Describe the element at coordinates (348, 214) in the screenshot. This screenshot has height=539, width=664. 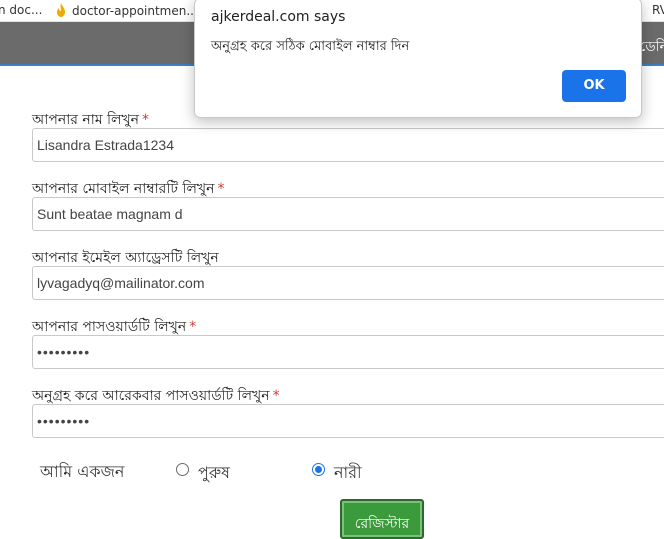
I see `mobile-input: Sunt beatae magnam d` at that location.